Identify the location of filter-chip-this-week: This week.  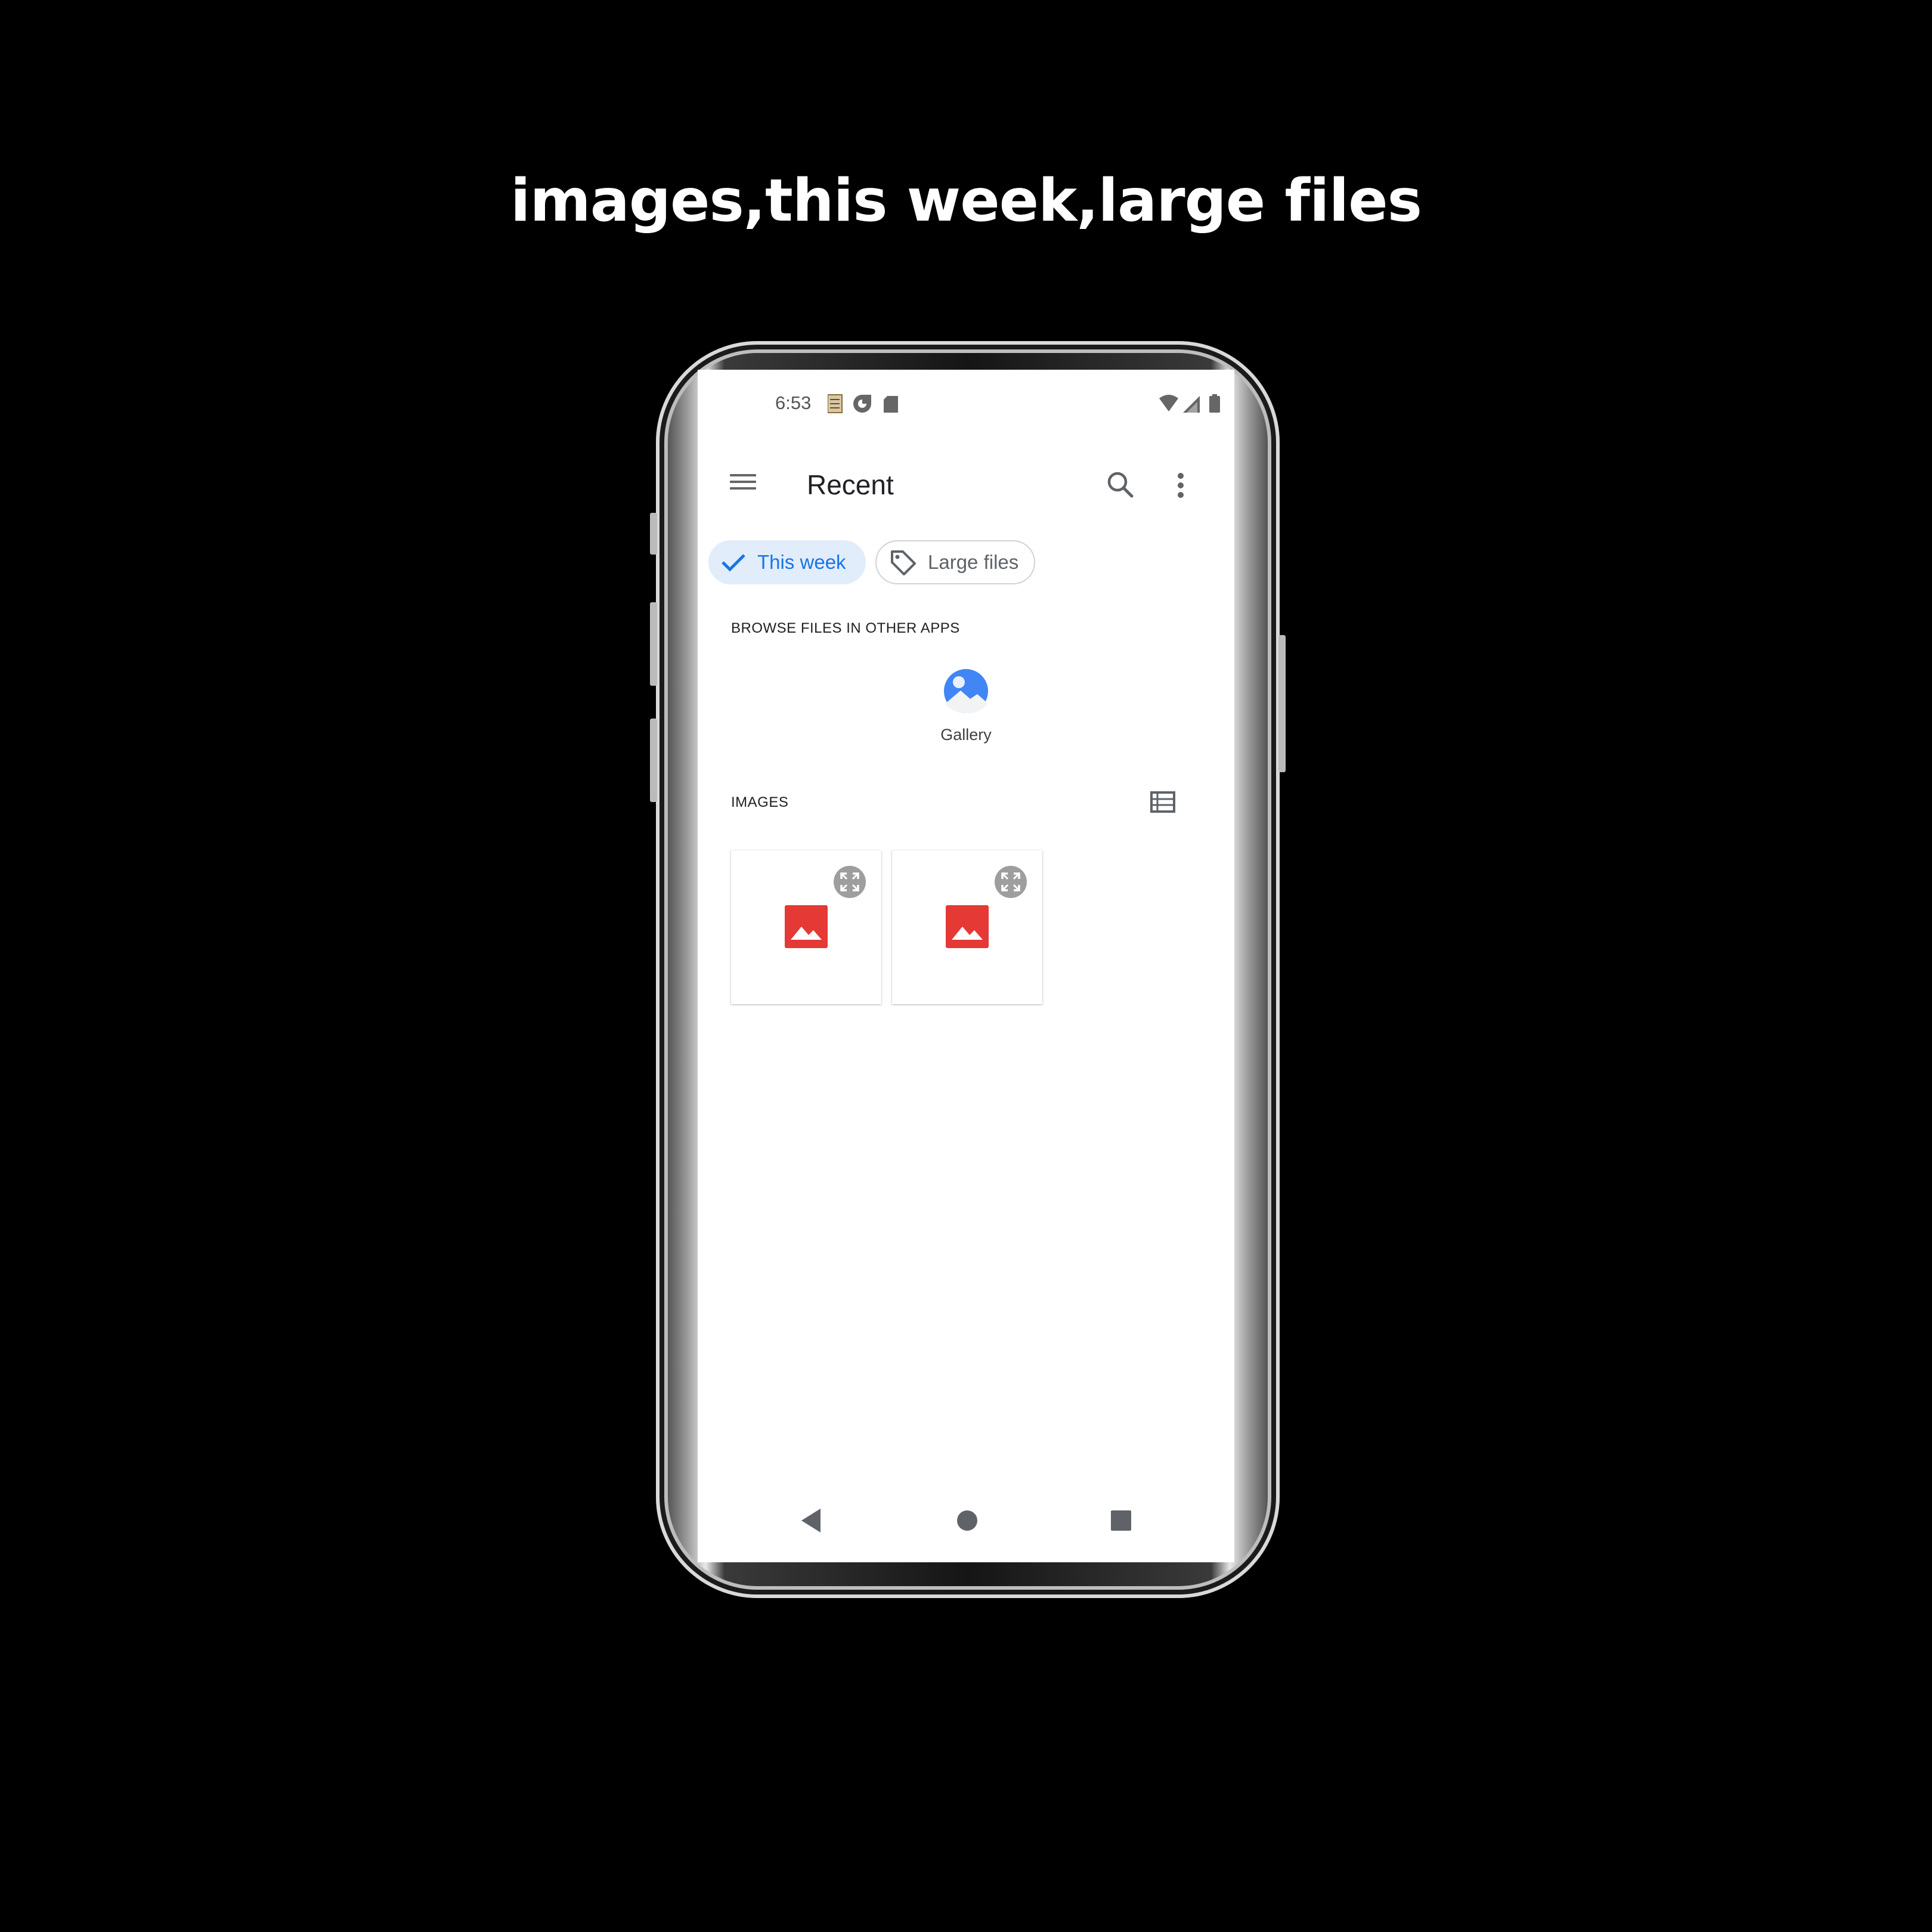
(787, 562).